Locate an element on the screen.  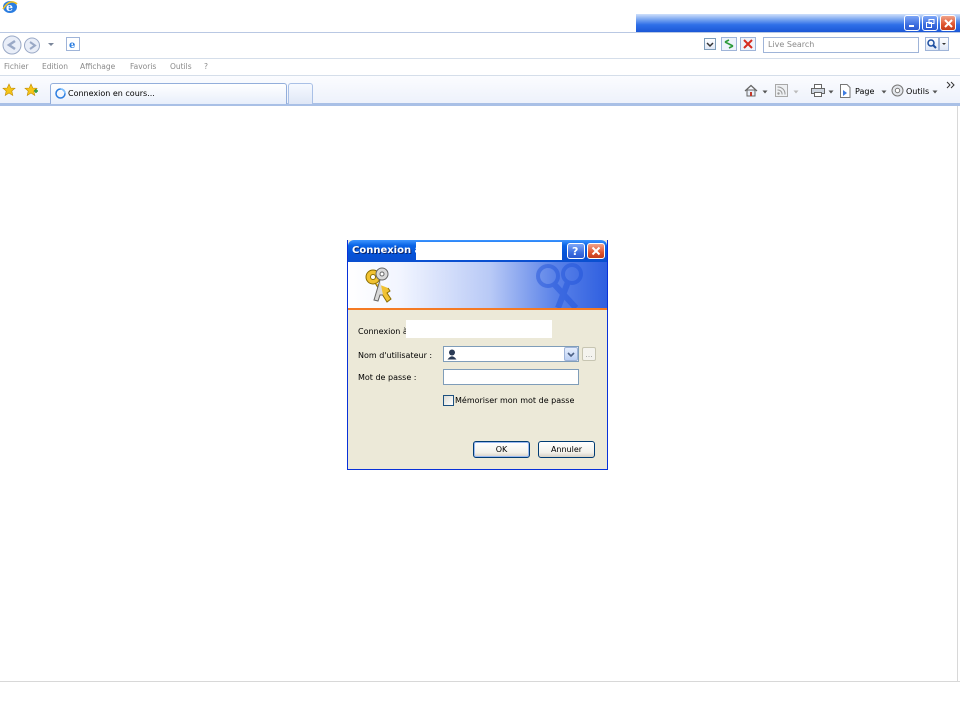
refresh-button is located at coordinates (729, 44).